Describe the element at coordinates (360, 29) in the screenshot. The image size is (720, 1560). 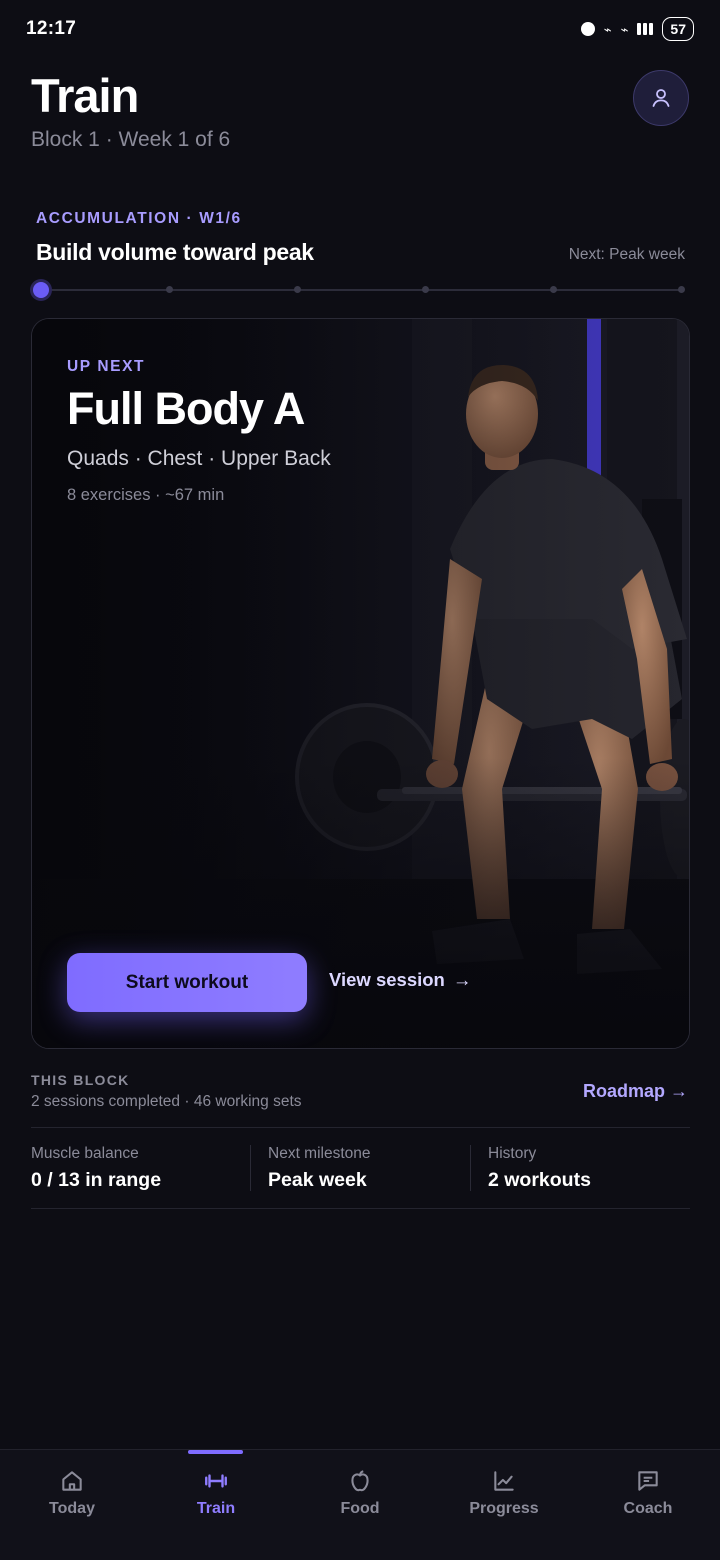
I see `status-bar: 12:17 ⌁ ⌁ 57` at that location.